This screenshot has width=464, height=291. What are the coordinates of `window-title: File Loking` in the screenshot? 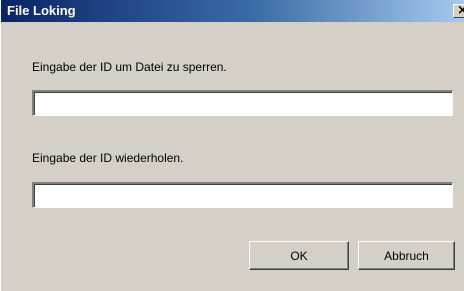 It's located at (41, 10).